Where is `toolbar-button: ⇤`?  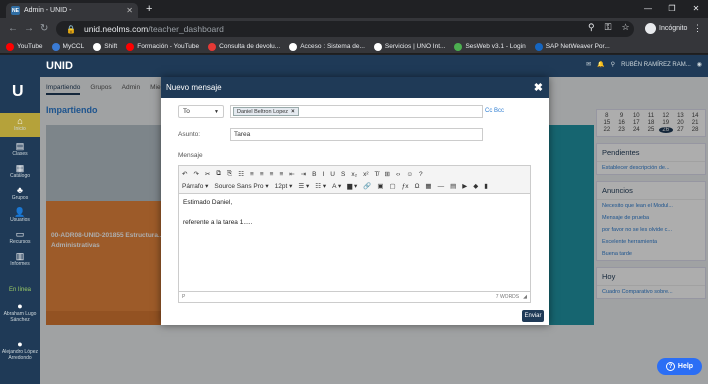 toolbar-button: ⇤ is located at coordinates (291, 174).